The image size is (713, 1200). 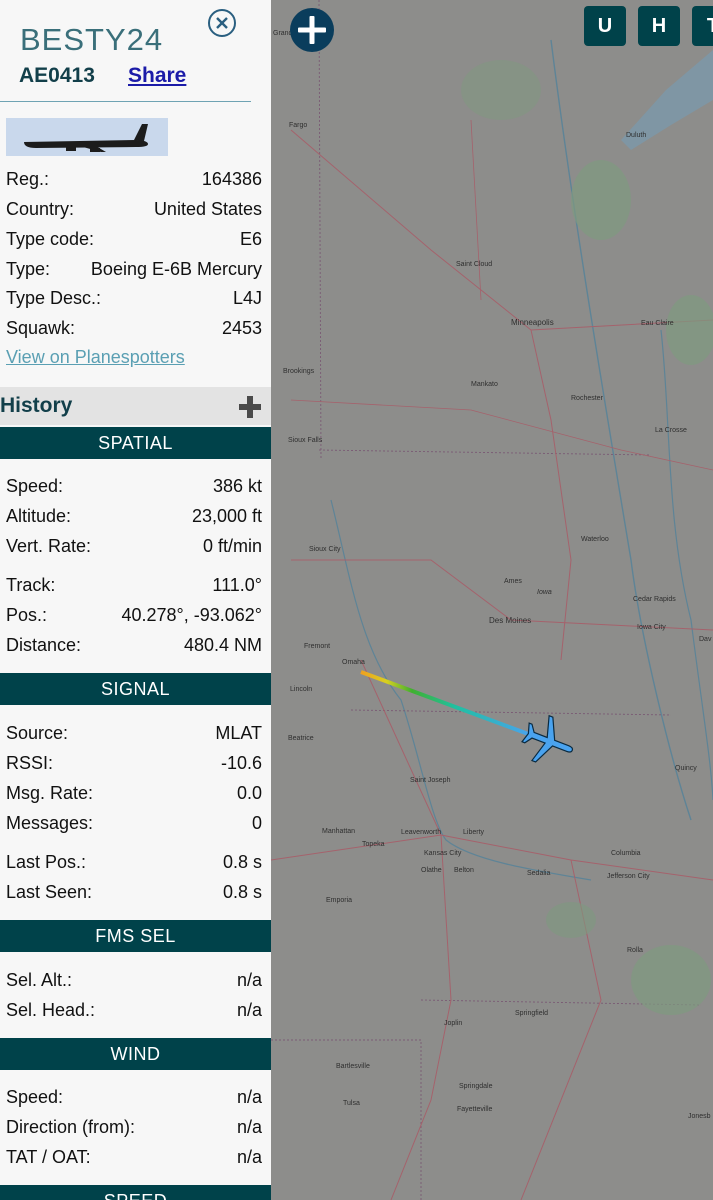 What do you see at coordinates (46, 862) in the screenshot?
I see `field-label: Last Pos.:` at bounding box center [46, 862].